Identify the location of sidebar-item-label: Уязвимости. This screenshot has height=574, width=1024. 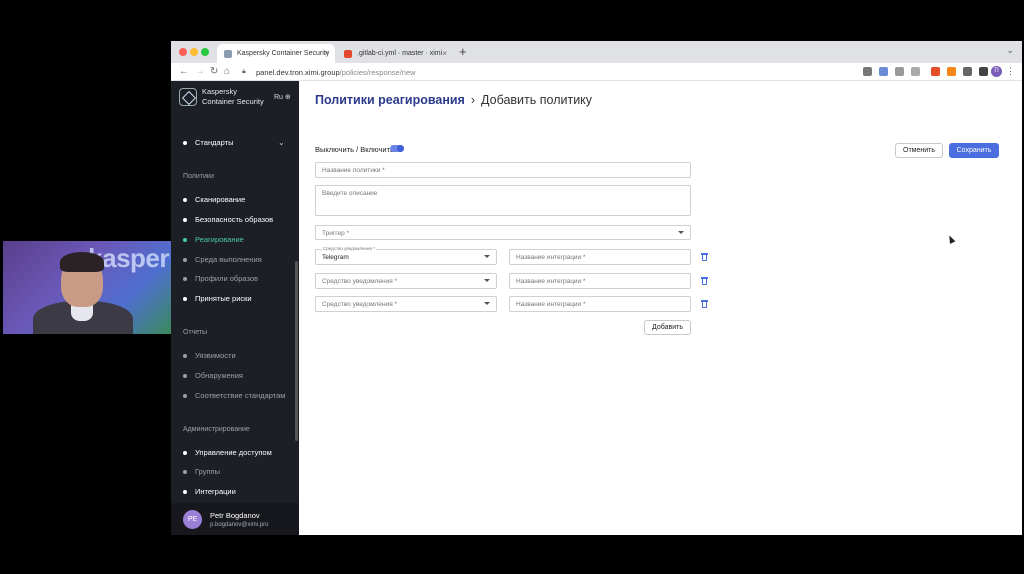
(215, 355).